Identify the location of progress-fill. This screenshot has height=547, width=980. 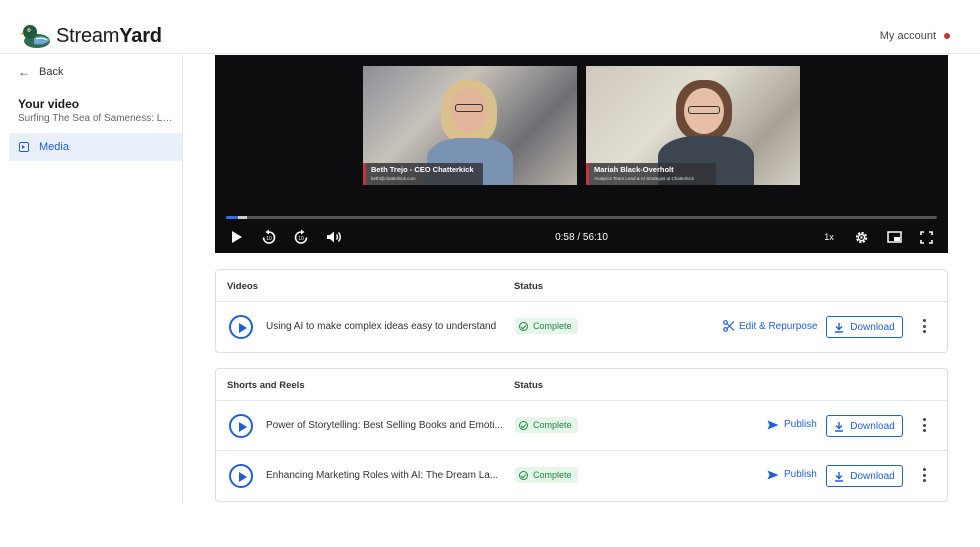
(232, 217).